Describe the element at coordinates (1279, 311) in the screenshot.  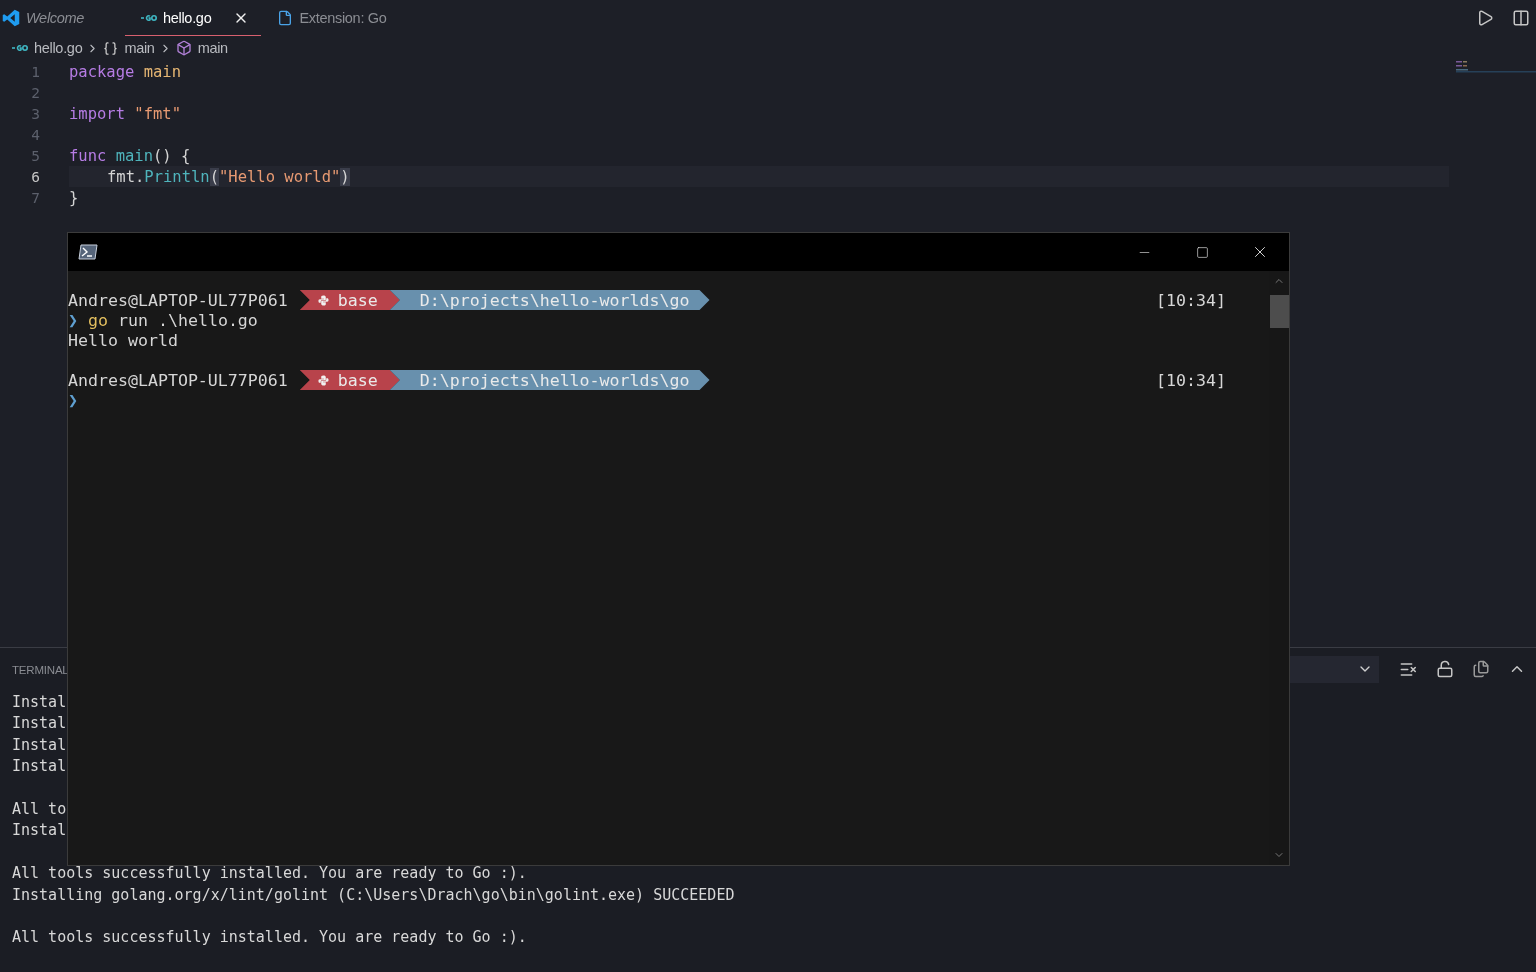
I see `scroll-thumb` at that location.